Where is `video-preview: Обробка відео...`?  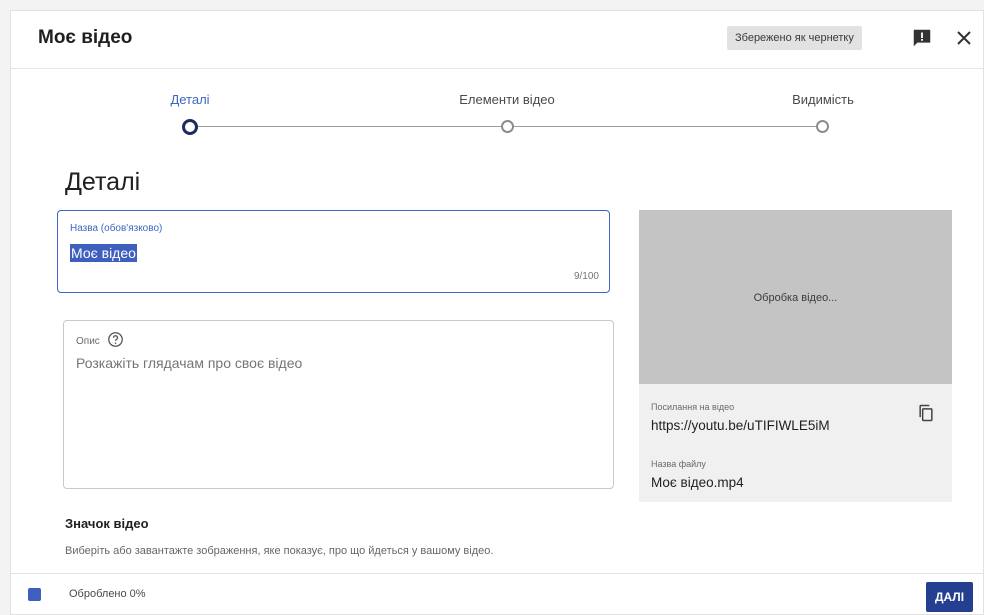
video-preview: Обробка відео... is located at coordinates (795, 297).